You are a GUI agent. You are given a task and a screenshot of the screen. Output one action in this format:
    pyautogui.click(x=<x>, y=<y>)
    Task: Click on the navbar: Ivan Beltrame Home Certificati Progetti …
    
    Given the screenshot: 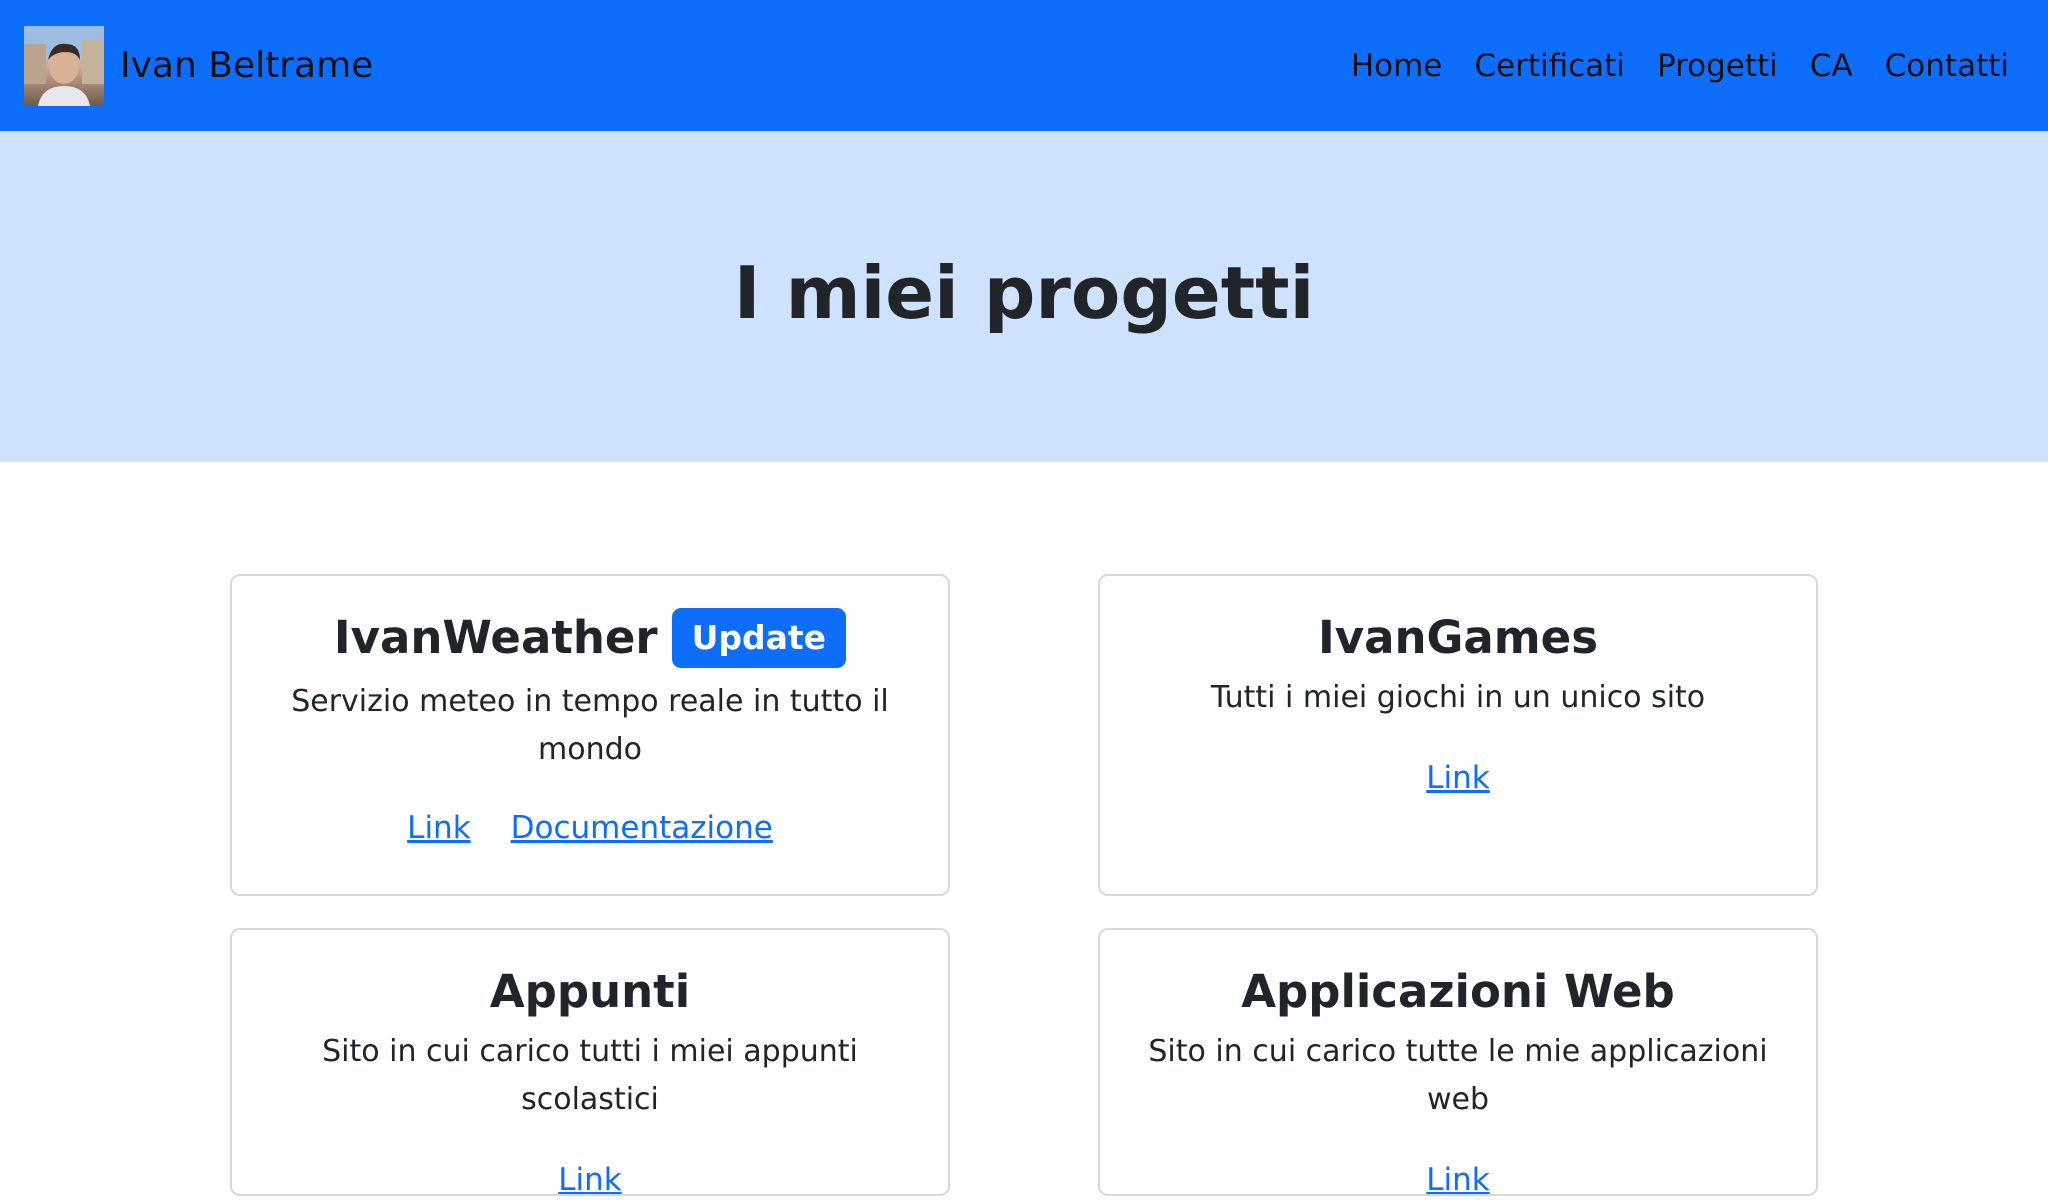 What is the action you would take?
    pyautogui.click(x=1024, y=65)
    